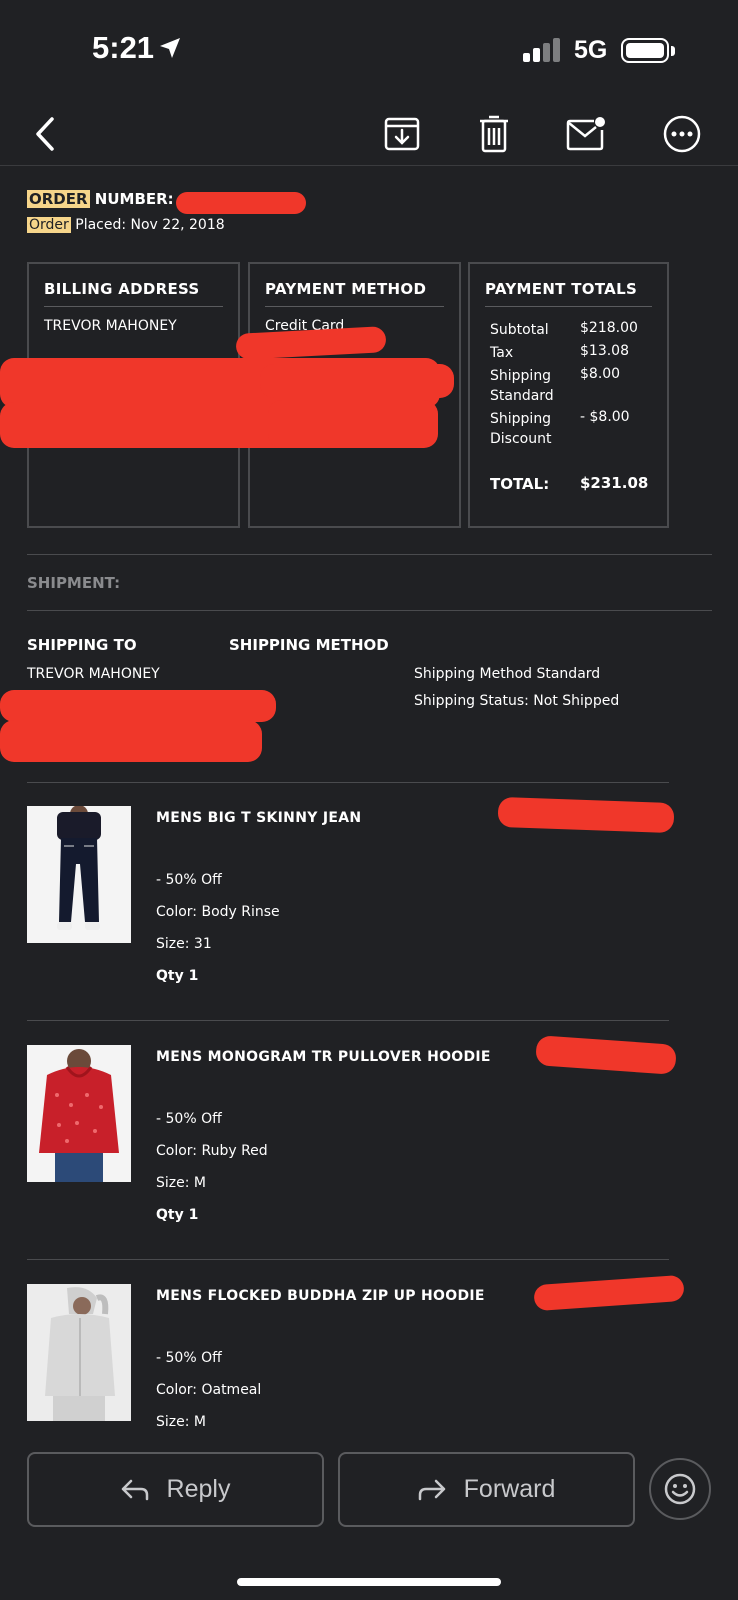  Describe the element at coordinates (123, 47) in the screenshot. I see `status-time: 5:21` at that location.